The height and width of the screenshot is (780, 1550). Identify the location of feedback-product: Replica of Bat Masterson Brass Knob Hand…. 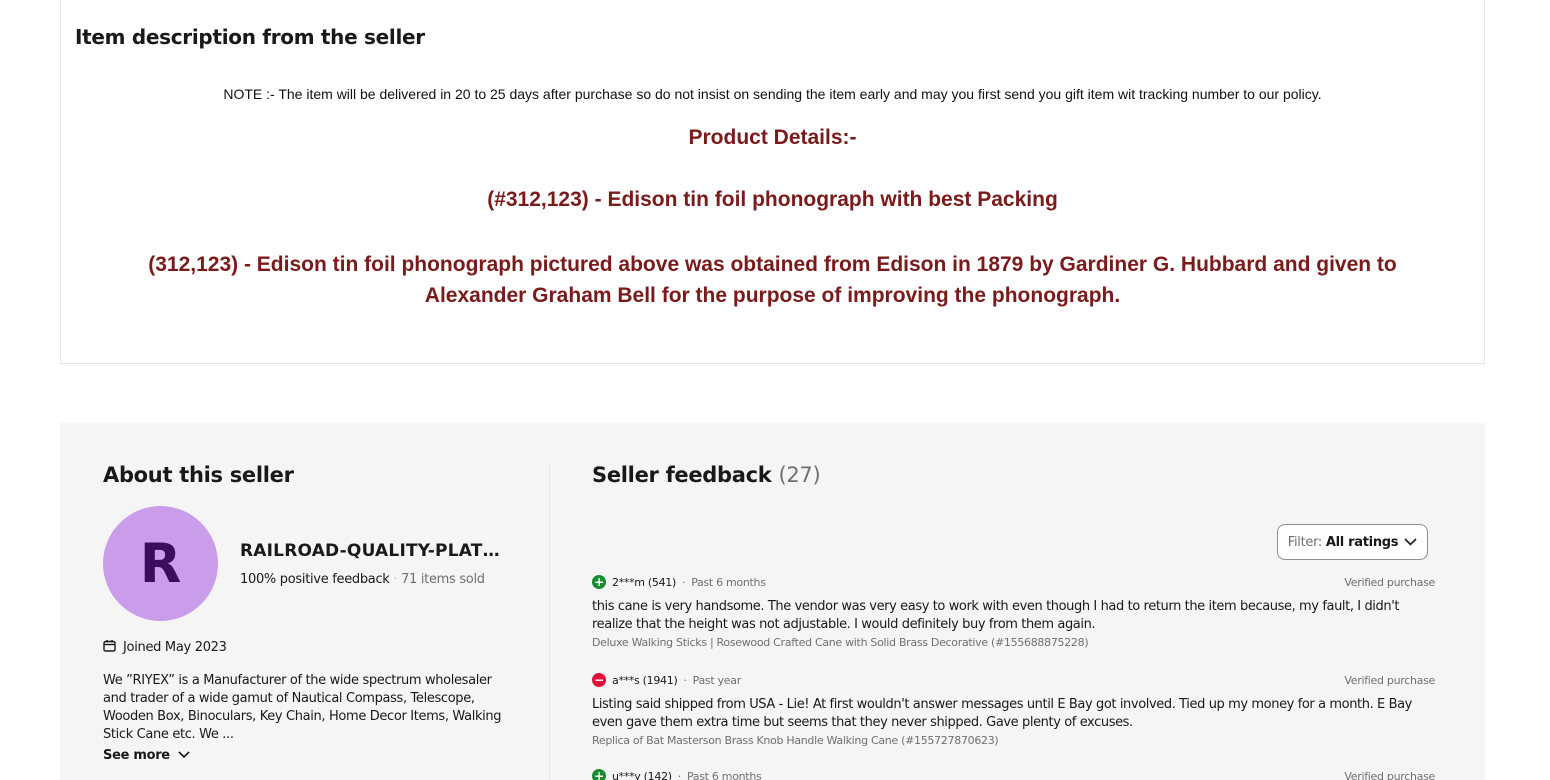
(1013, 740).